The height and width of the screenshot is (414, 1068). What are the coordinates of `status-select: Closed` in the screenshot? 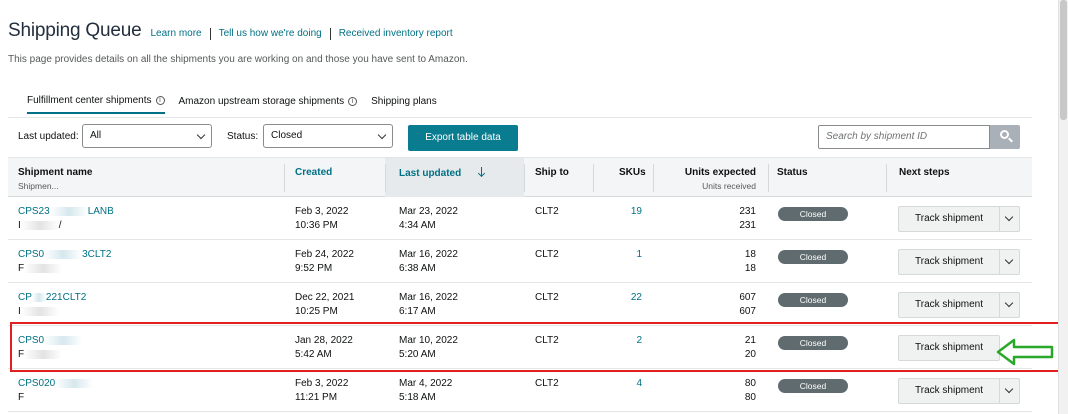 It's located at (328, 136).